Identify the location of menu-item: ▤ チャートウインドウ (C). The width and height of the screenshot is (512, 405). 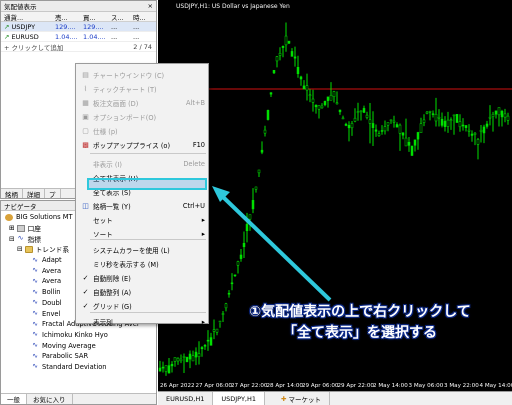
(142, 74).